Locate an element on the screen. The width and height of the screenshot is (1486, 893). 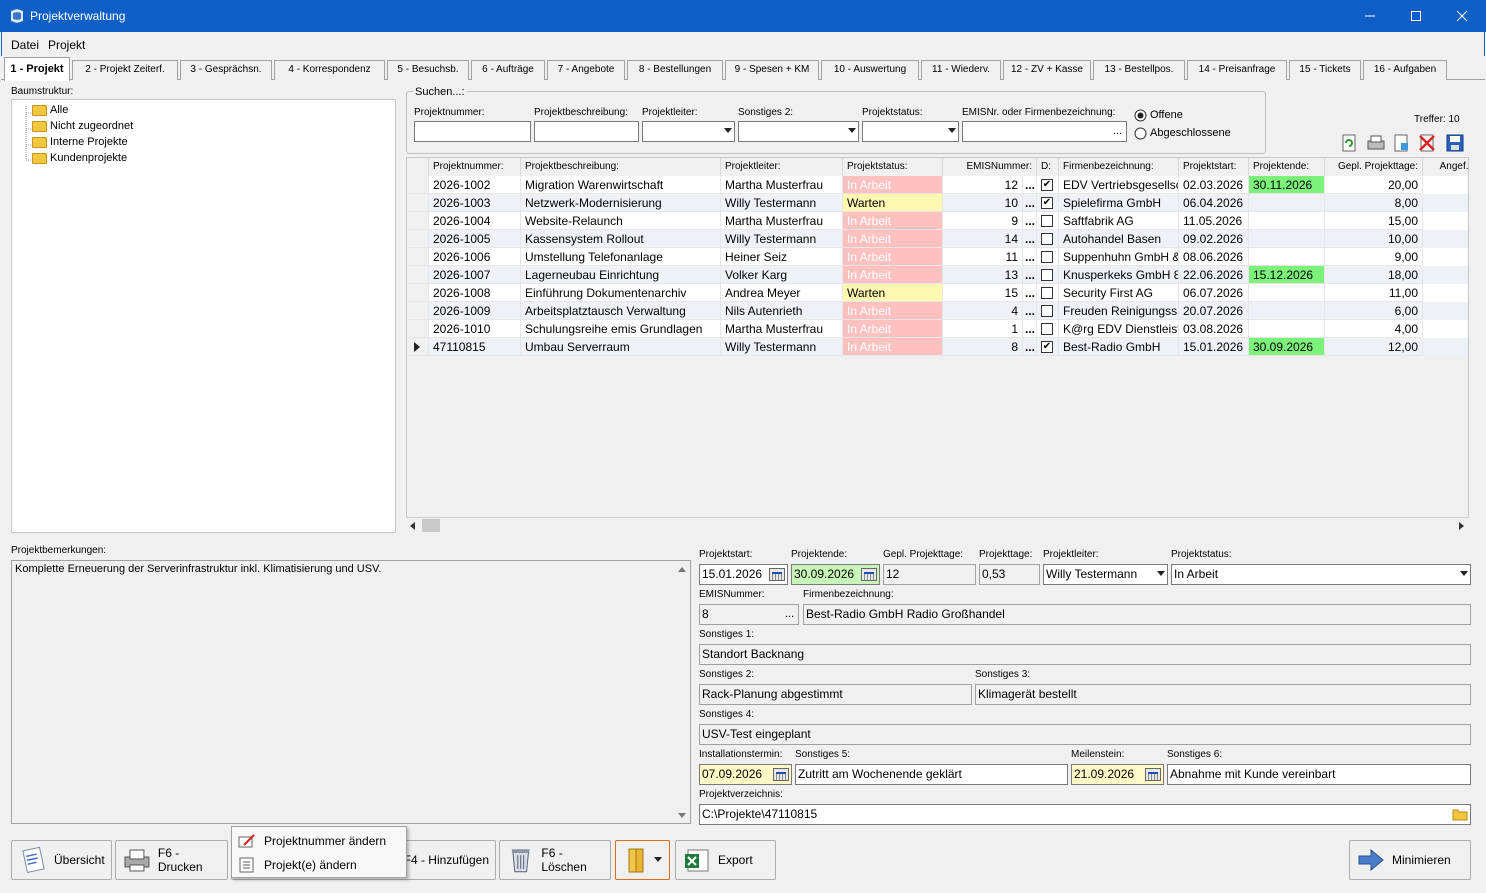
grid-header-firma: Firmenbezeichnung: is located at coordinates (1119, 167).